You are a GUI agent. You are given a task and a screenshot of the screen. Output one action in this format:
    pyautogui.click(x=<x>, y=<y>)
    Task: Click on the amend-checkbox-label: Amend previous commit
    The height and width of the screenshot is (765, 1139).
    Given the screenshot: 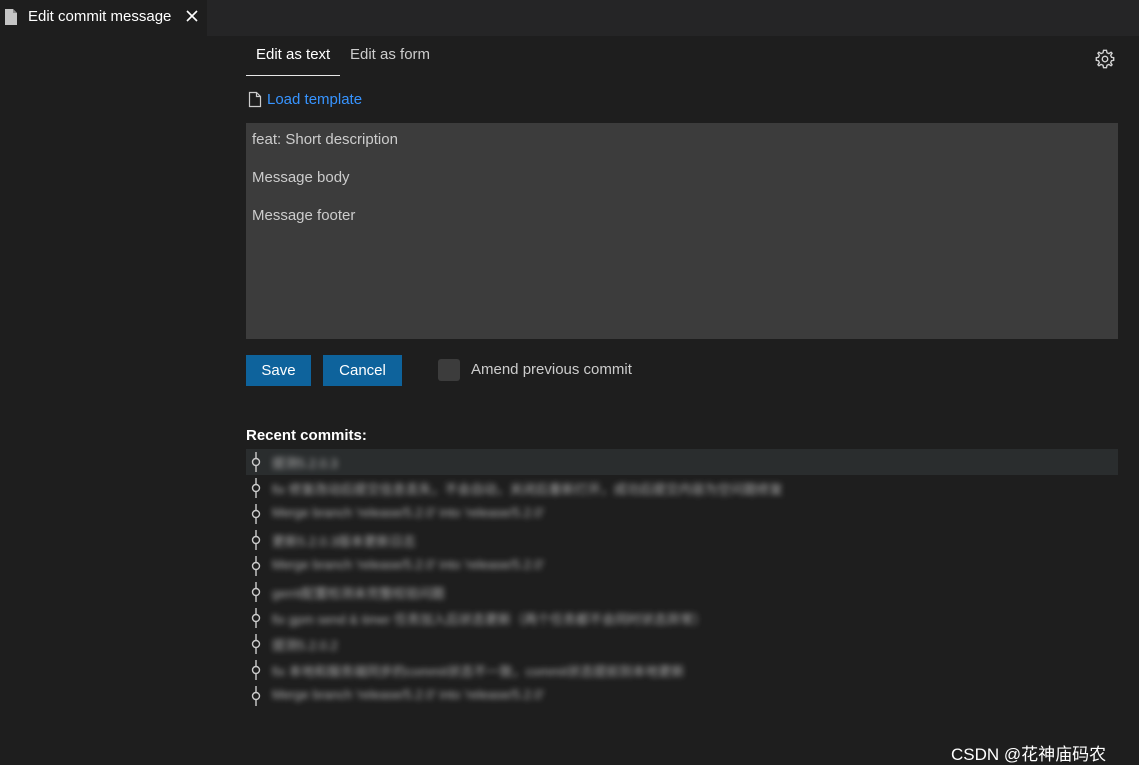 What is the action you would take?
    pyautogui.click(x=551, y=369)
    